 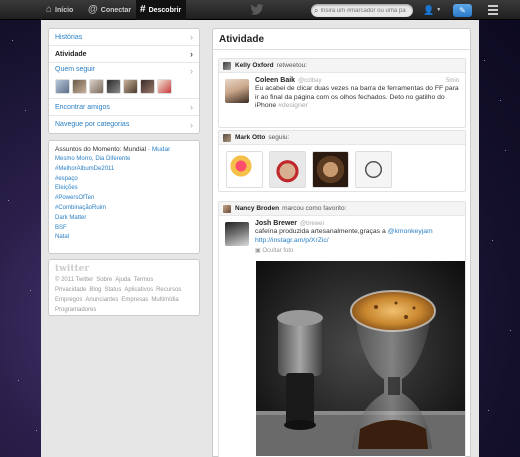 What do you see at coordinates (314, 208) in the screenshot?
I see `activity-action: marcou como favorito:` at bounding box center [314, 208].